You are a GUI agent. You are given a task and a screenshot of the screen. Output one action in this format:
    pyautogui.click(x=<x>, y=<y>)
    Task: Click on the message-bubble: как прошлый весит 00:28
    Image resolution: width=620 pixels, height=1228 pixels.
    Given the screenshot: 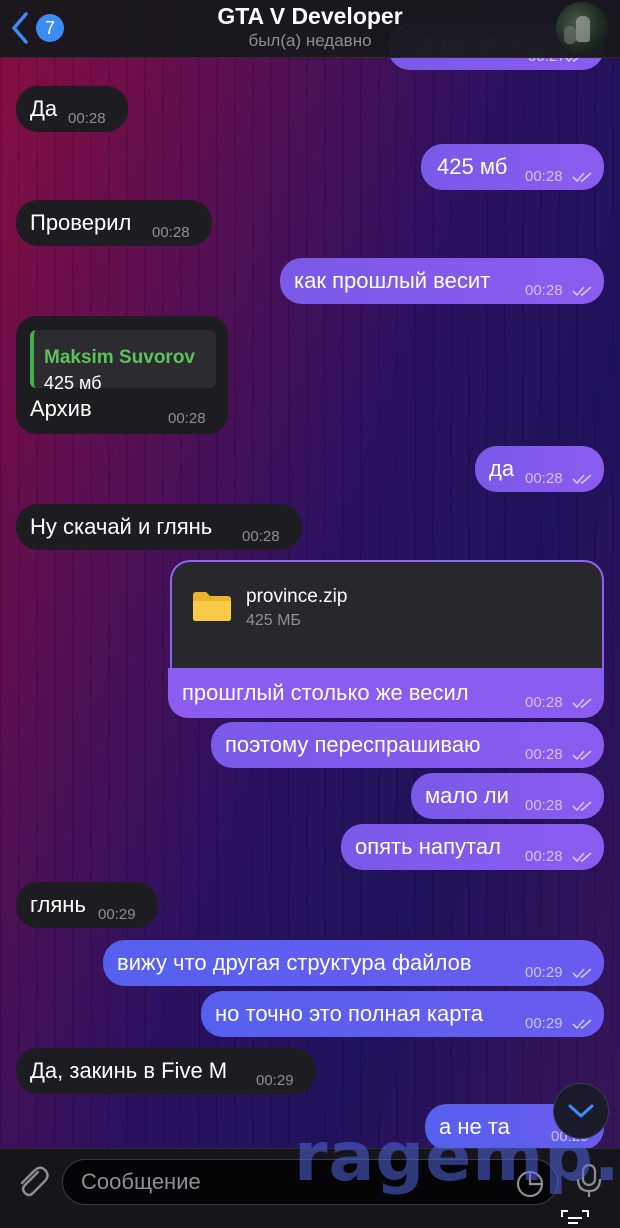 What is the action you would take?
    pyautogui.click(x=442, y=281)
    